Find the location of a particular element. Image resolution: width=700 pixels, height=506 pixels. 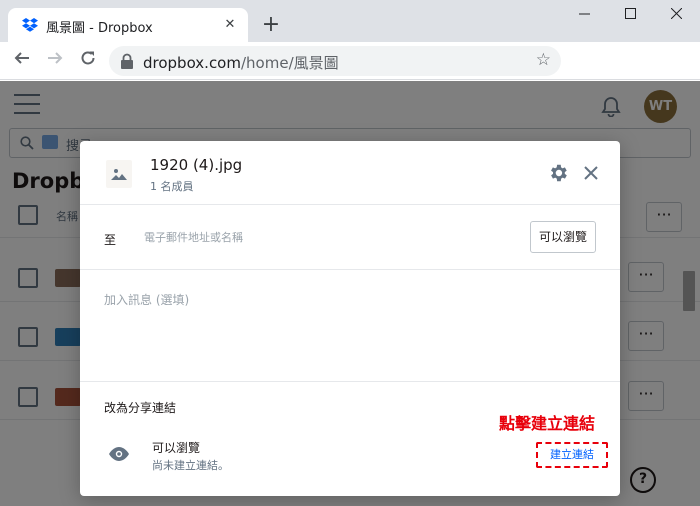

forward-button is located at coordinates (55, 61).